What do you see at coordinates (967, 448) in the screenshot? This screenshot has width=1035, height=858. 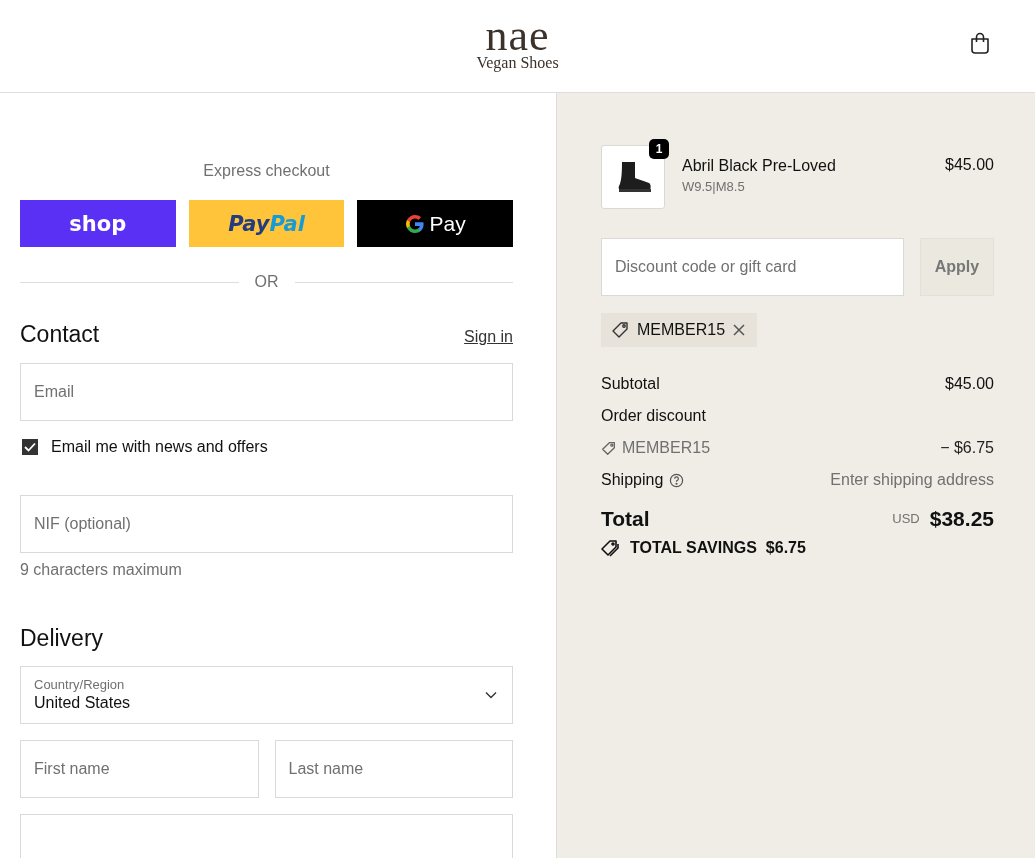 I see `discount-value: − $6.75` at bounding box center [967, 448].